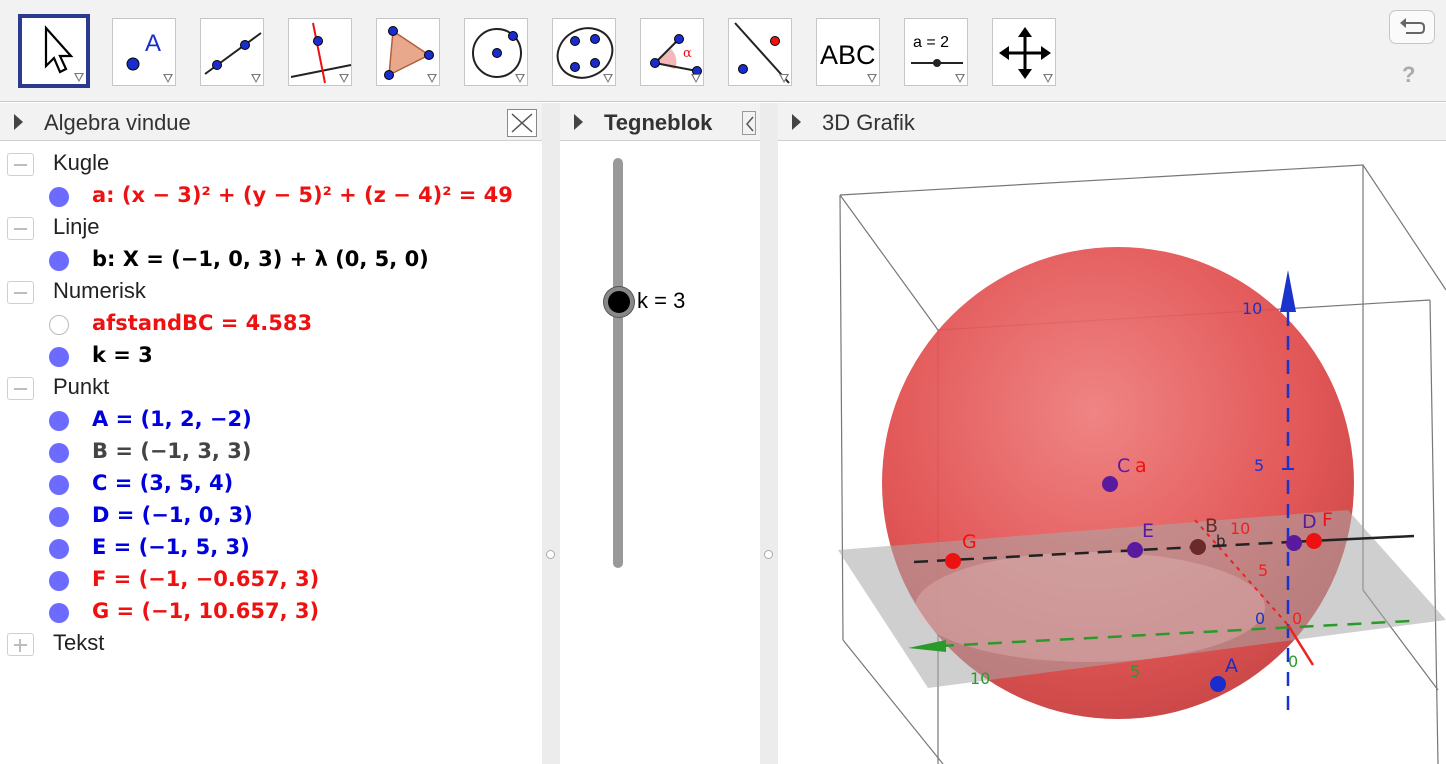 This screenshot has width=1446, height=764. I want to click on algebra-item-B: B = (−1, 3, 3), so click(271, 452).